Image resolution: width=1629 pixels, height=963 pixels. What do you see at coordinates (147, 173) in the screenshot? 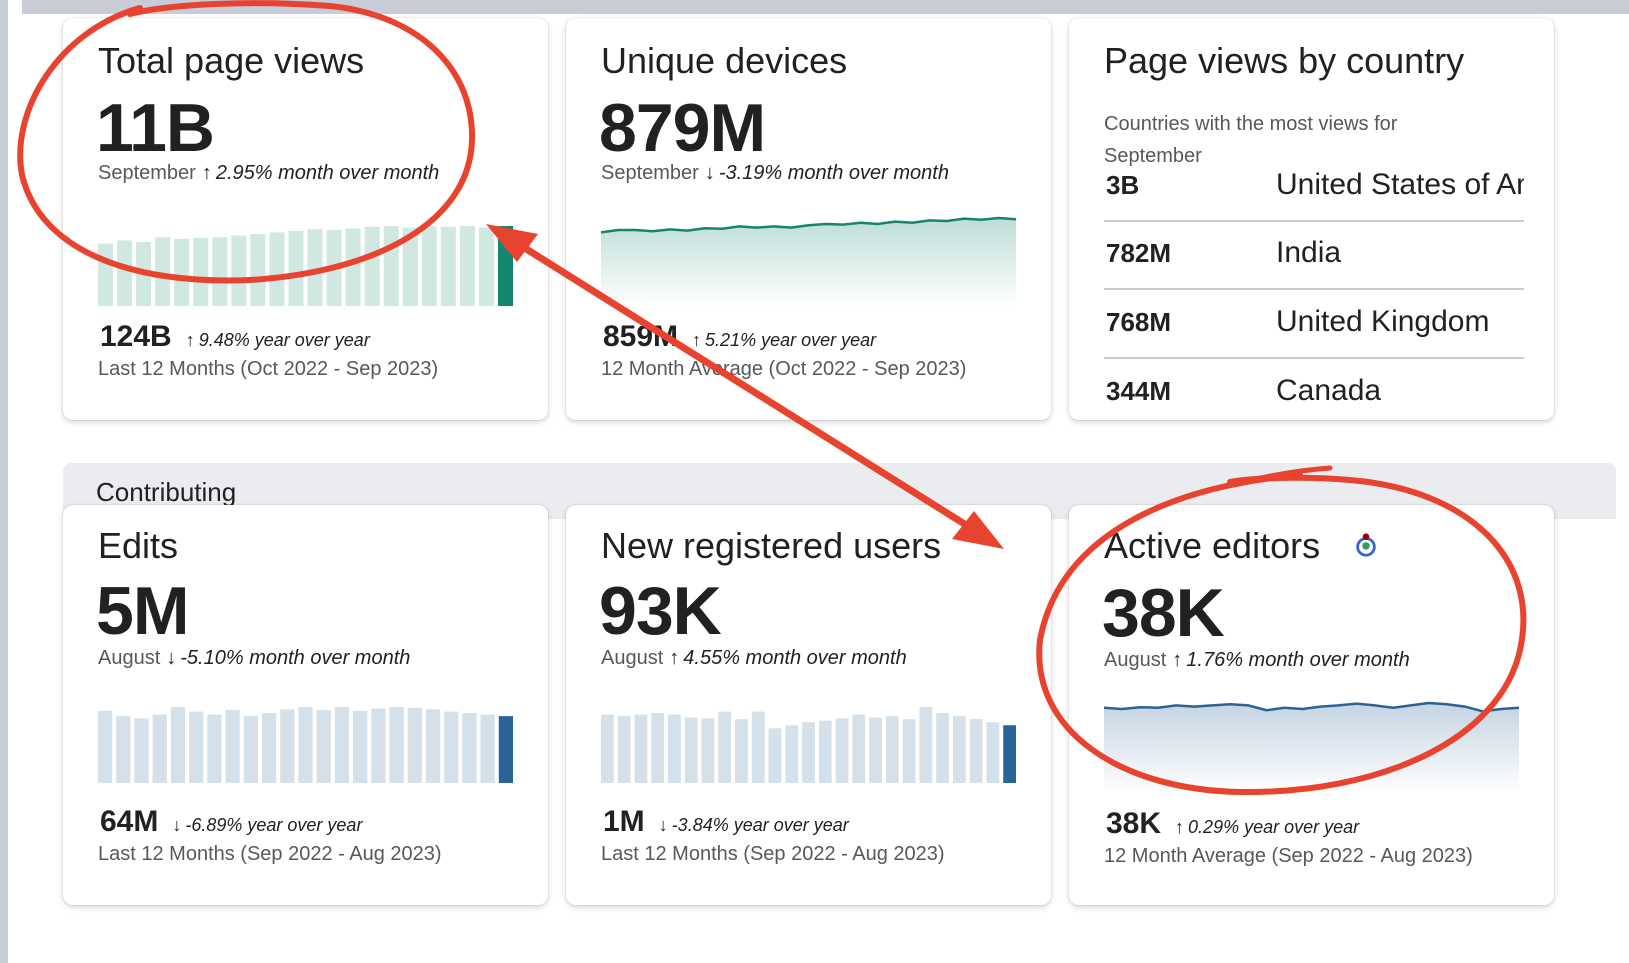
I see `period-label: September` at bounding box center [147, 173].